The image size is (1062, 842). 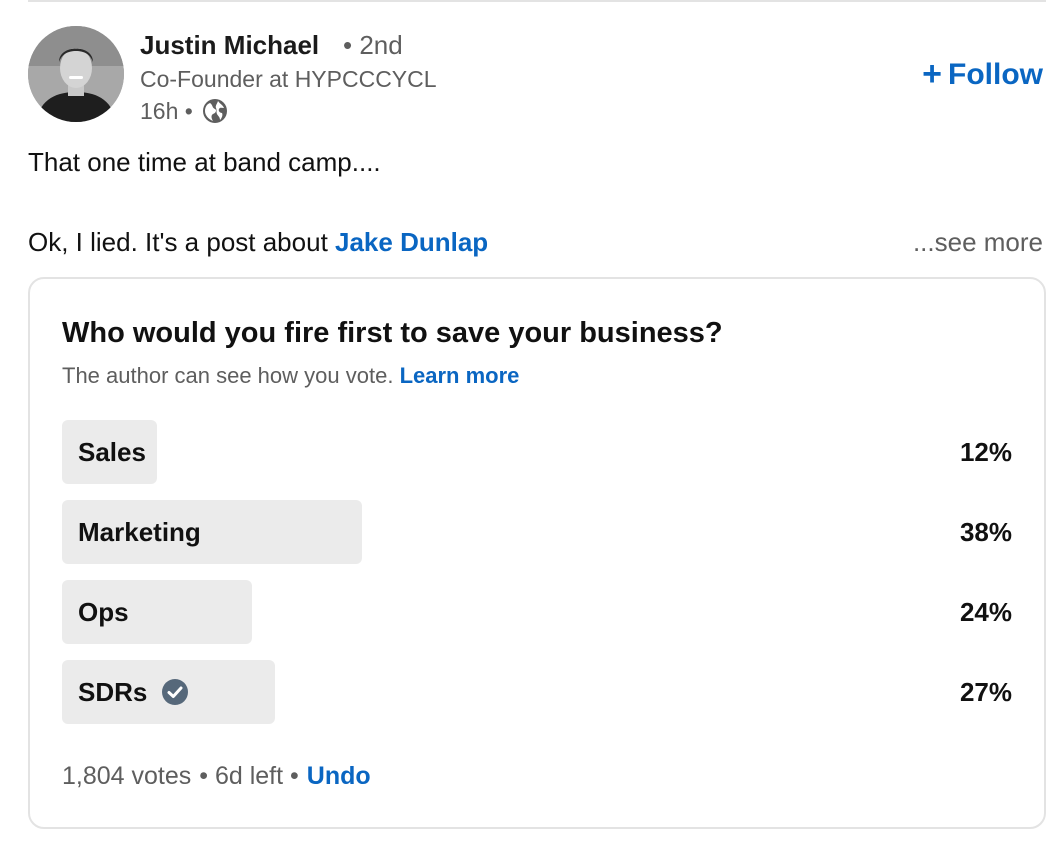 I want to click on globe-icon, so click(x=215, y=111).